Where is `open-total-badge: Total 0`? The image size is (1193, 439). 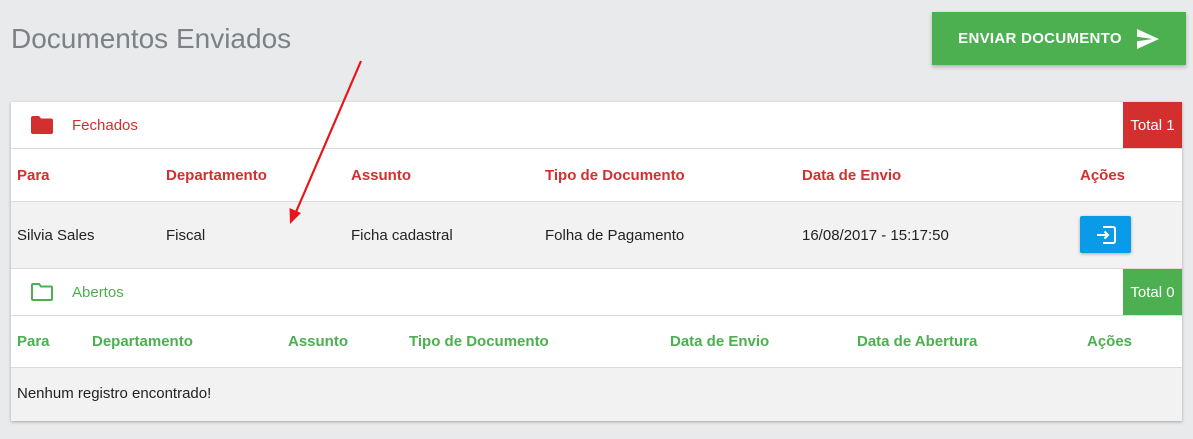 open-total-badge: Total 0 is located at coordinates (1152, 292).